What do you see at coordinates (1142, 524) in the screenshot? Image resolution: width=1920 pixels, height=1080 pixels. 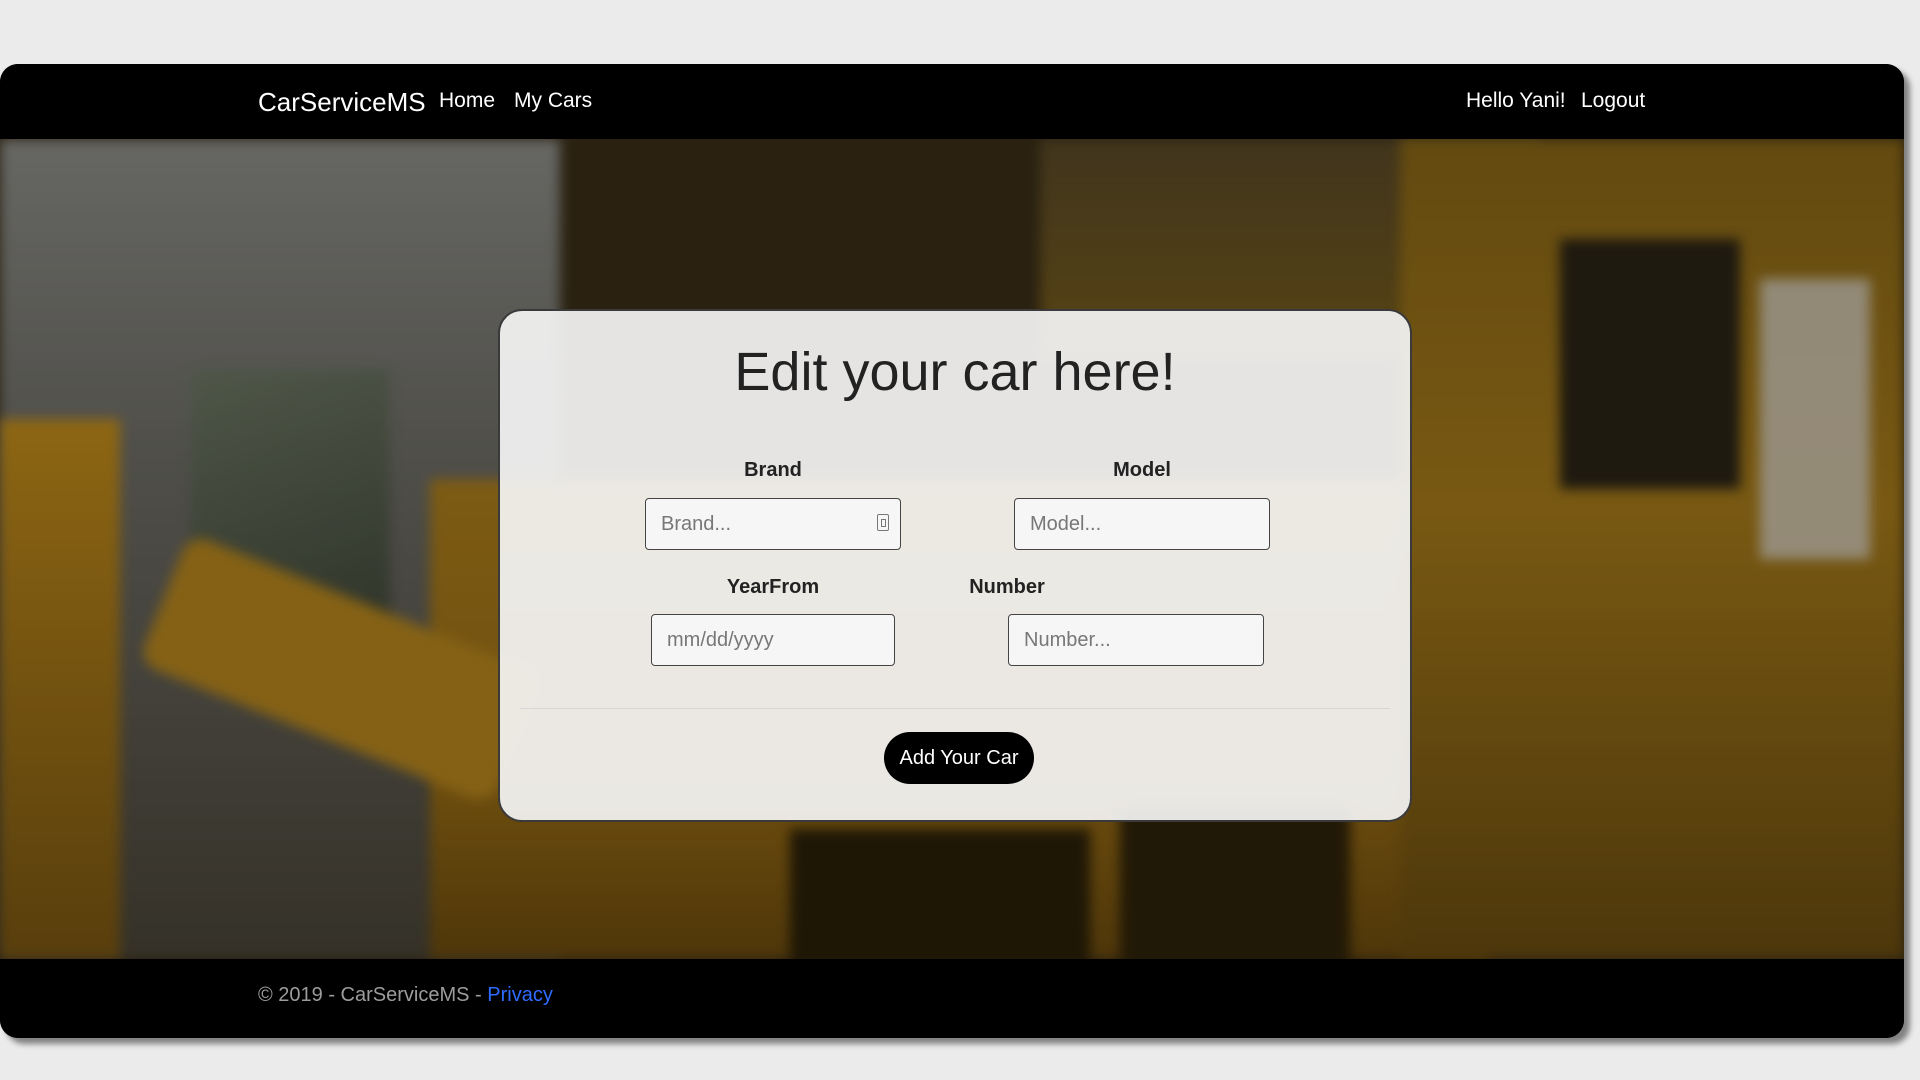 I see `model-input` at bounding box center [1142, 524].